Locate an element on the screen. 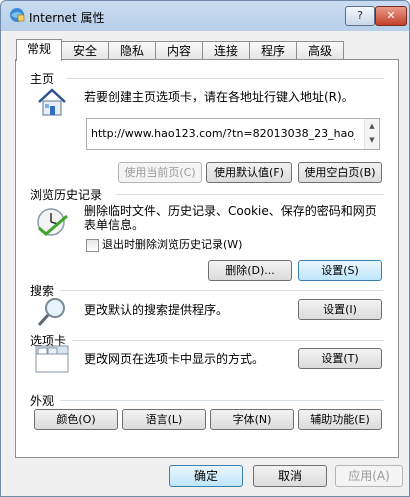  tab-security: 安全 is located at coordinates (85, 50).